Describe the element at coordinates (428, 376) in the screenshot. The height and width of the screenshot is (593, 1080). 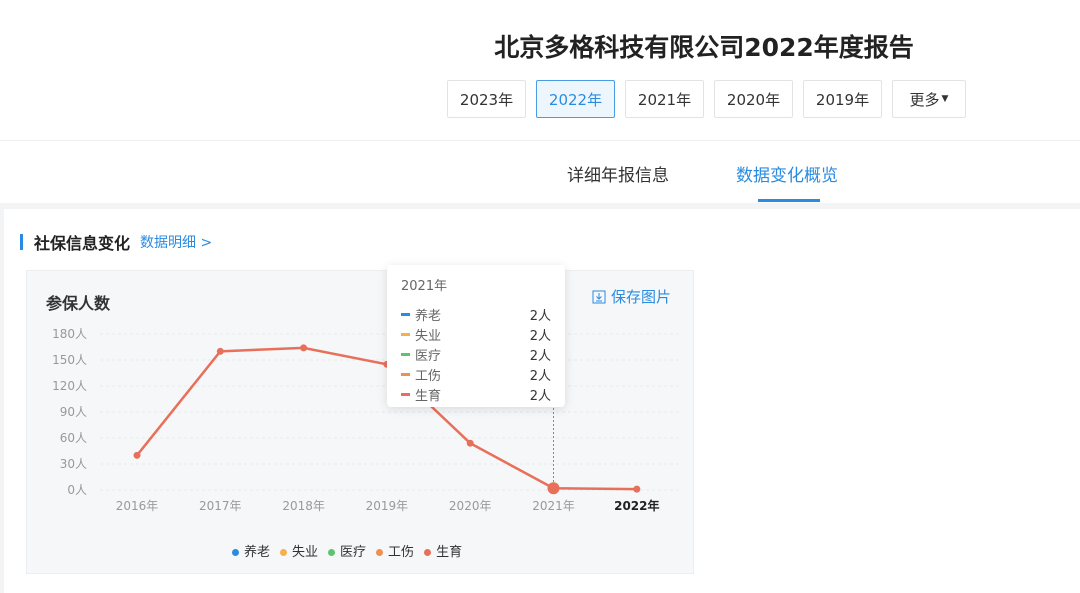
I see `tooltip-series-name: 工伤` at that location.